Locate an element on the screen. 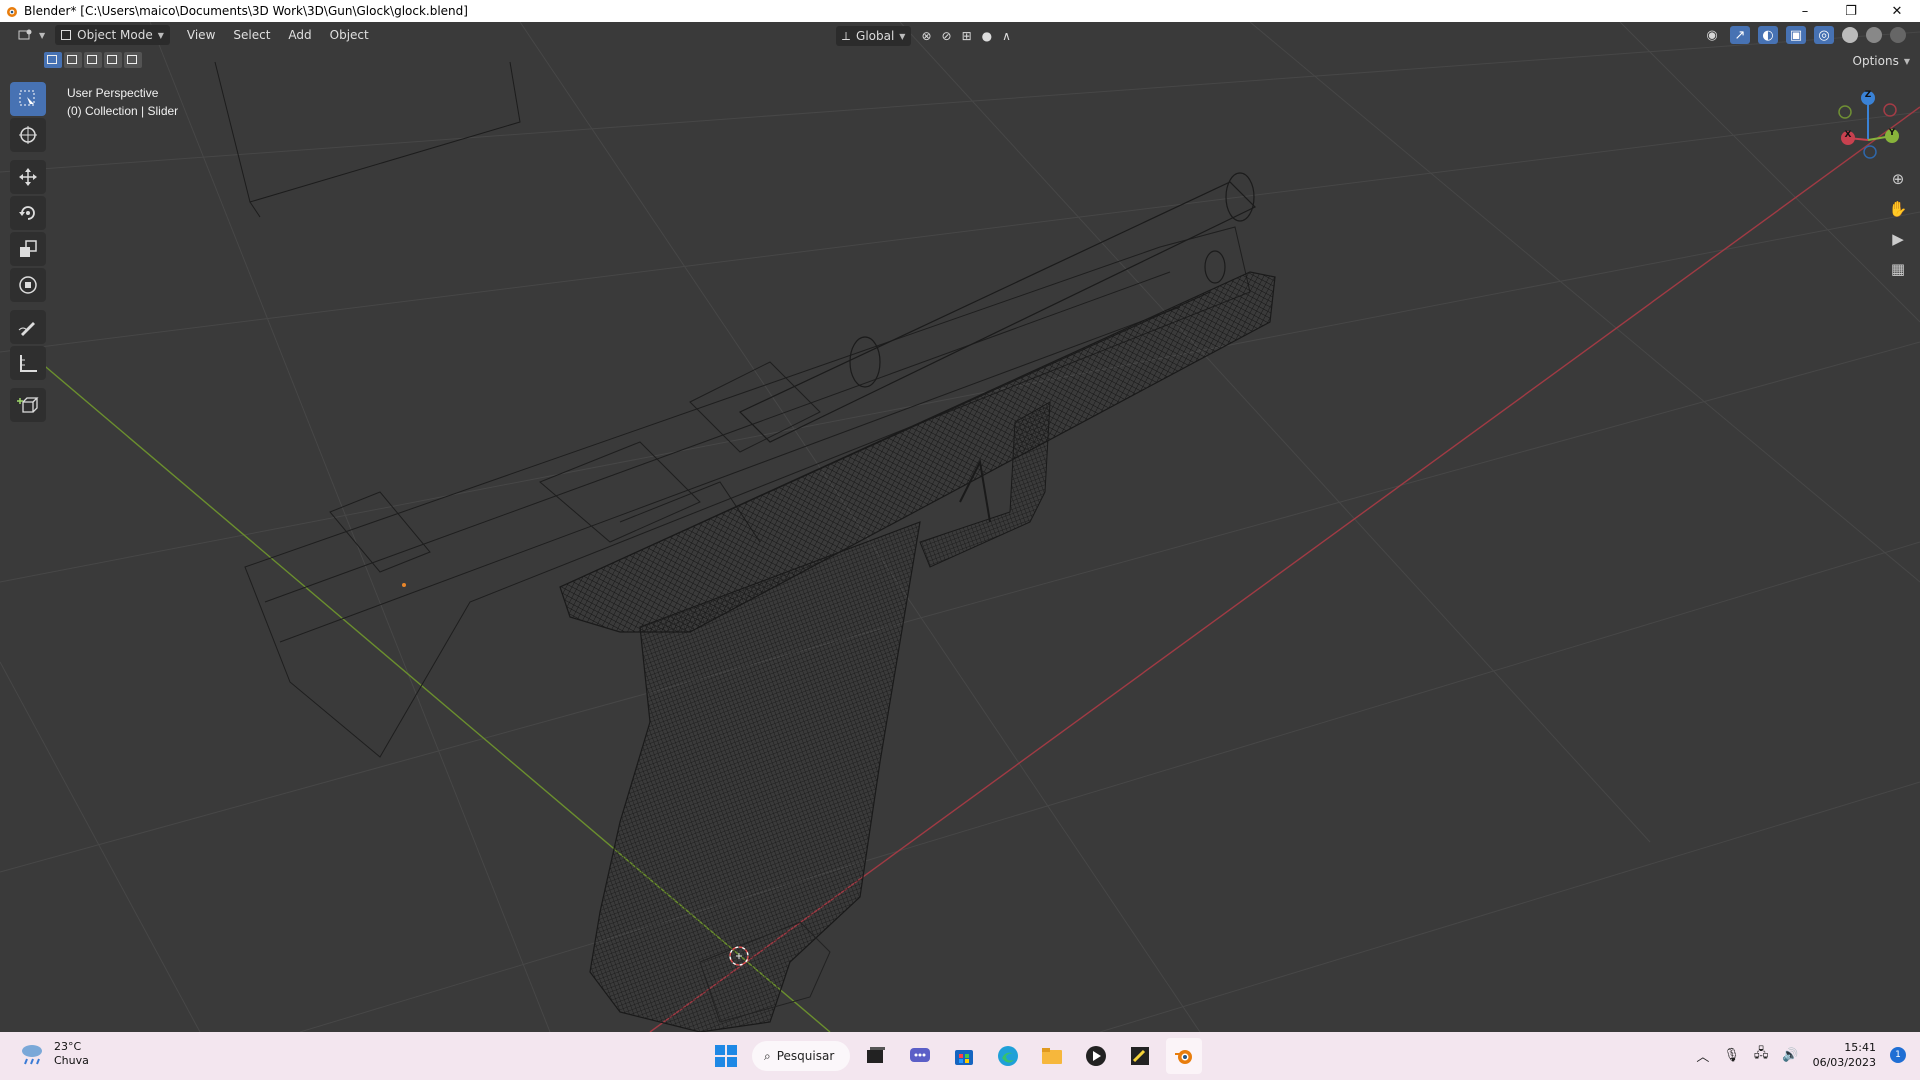  editor-type-button: ▼ is located at coordinates (31, 35).